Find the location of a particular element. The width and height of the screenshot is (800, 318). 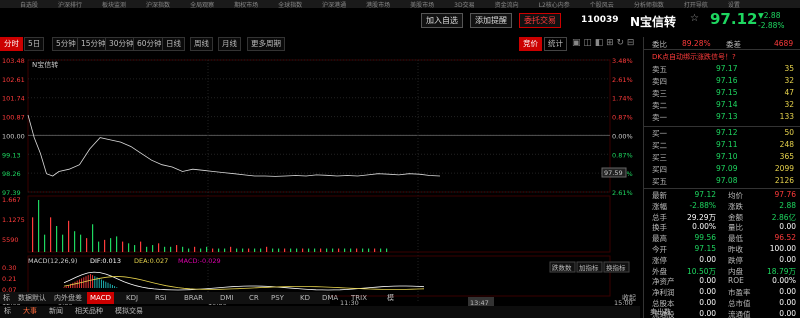

order-row: 卖二 97.14 32 is located at coordinates (719, 105).